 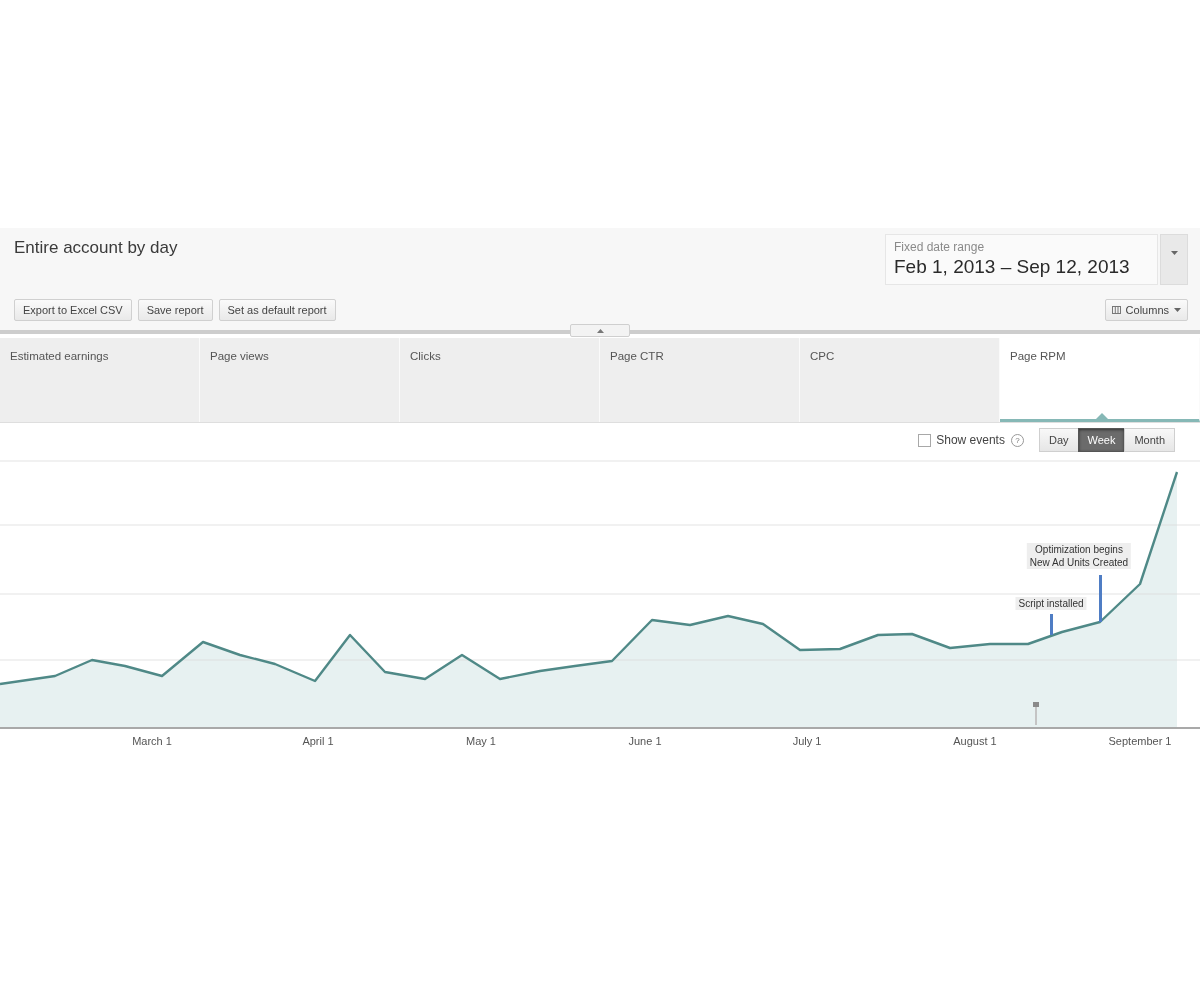 I want to click on grid-icon, so click(x=1116, y=310).